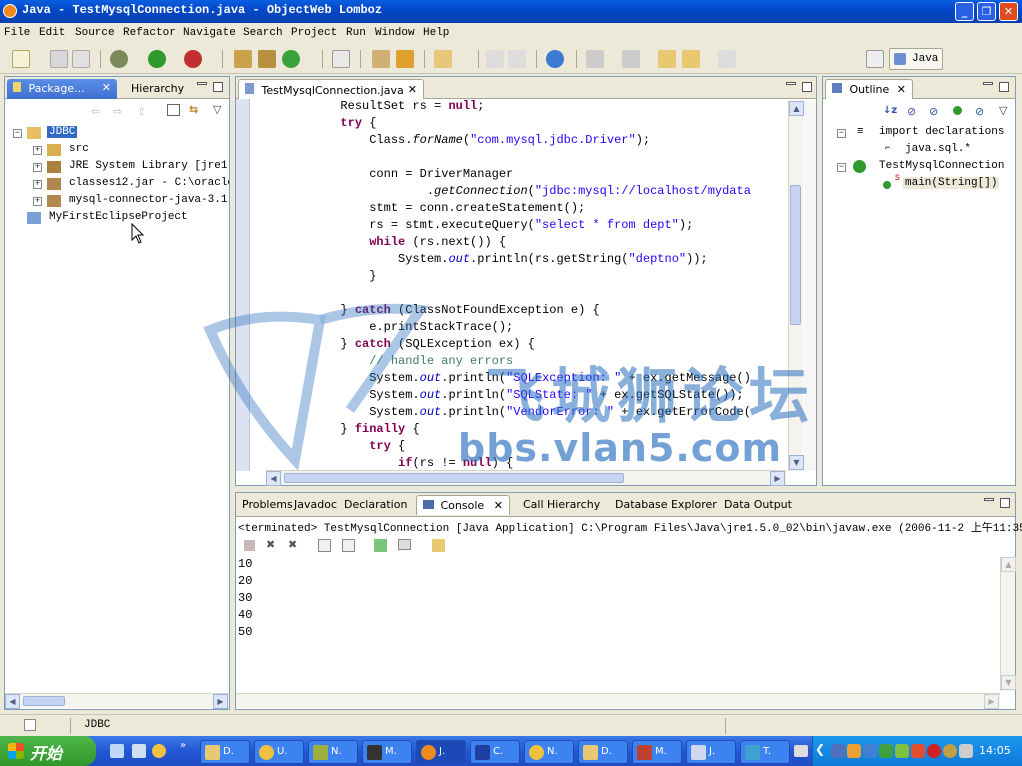  What do you see at coordinates (183, 745) in the screenshot?
I see `quicklaunch-more-icon: »` at bounding box center [183, 745].